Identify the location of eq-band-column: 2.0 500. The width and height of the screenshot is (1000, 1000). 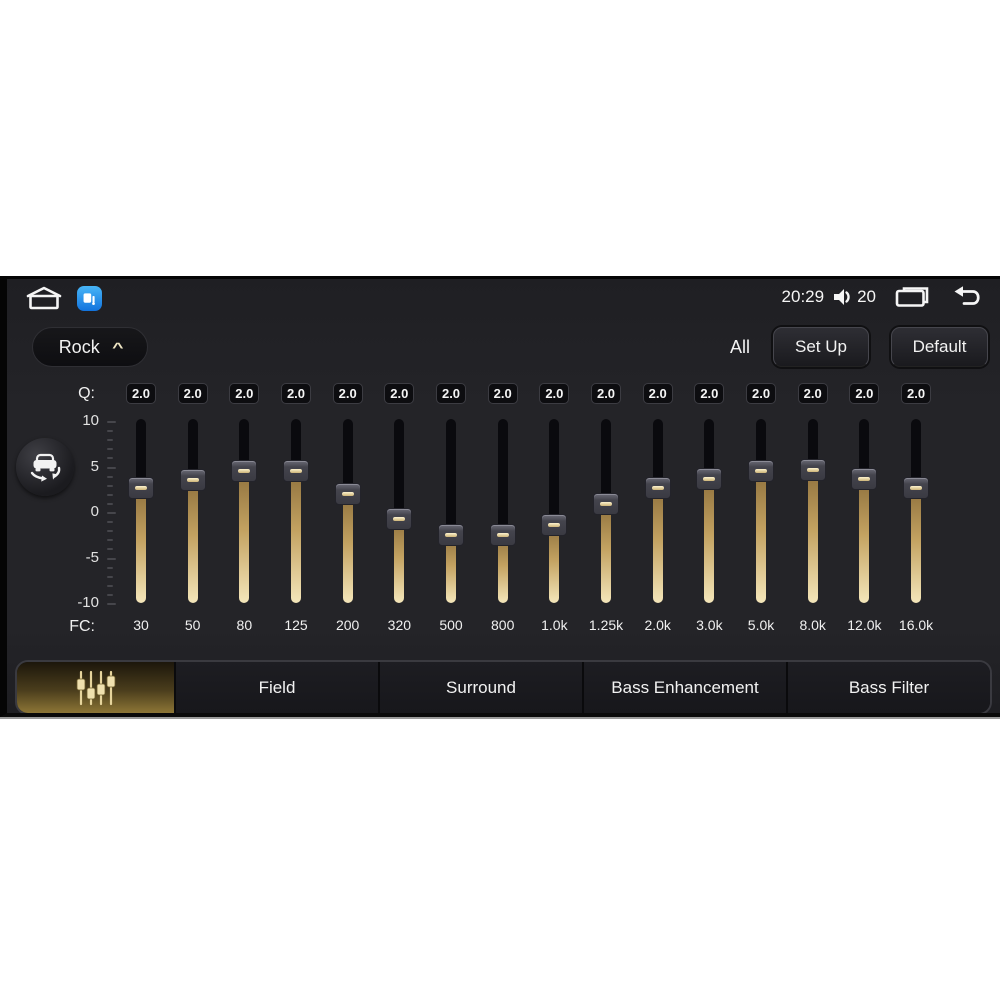
(451, 514).